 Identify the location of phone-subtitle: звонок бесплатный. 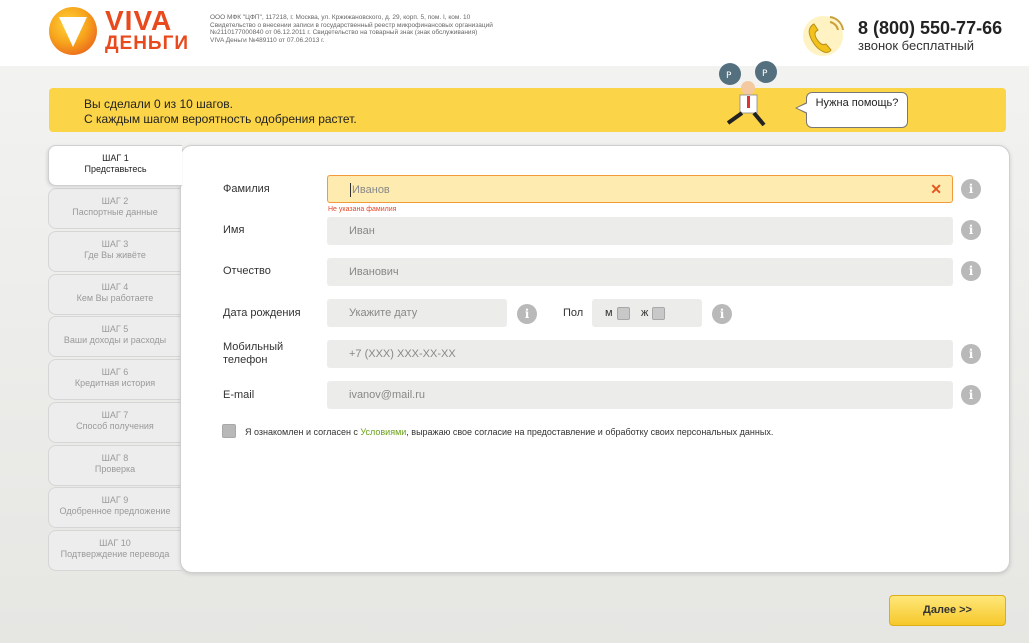
(916, 45).